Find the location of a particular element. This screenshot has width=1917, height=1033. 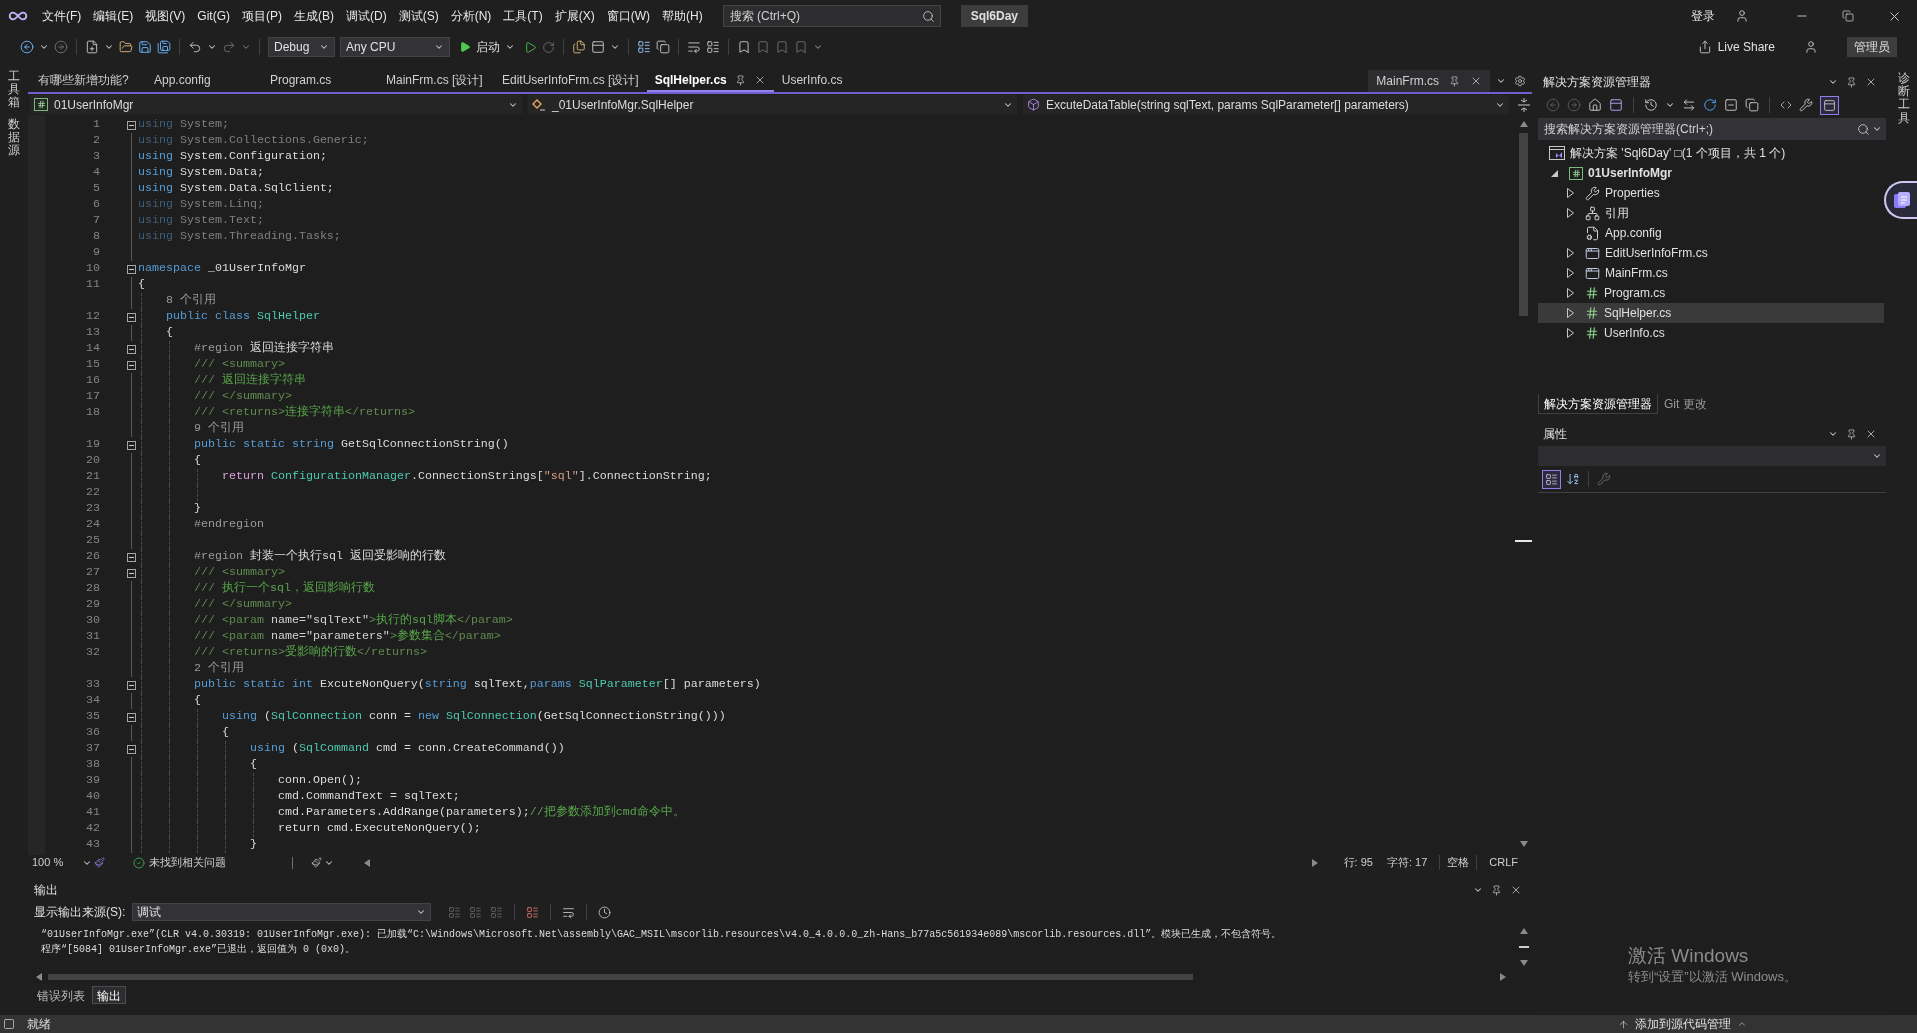

tree-item: EditUserInfoFrm.cs is located at coordinates (1711, 253).